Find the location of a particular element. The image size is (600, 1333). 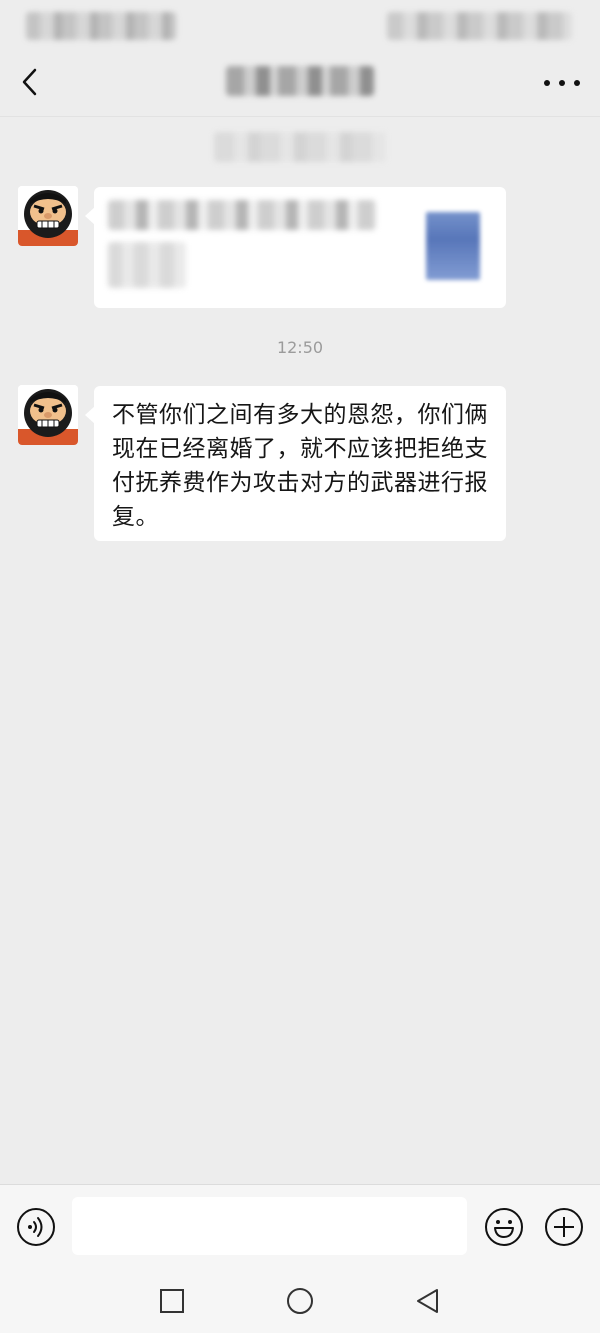

chat-title-blurred is located at coordinates (300, 81).